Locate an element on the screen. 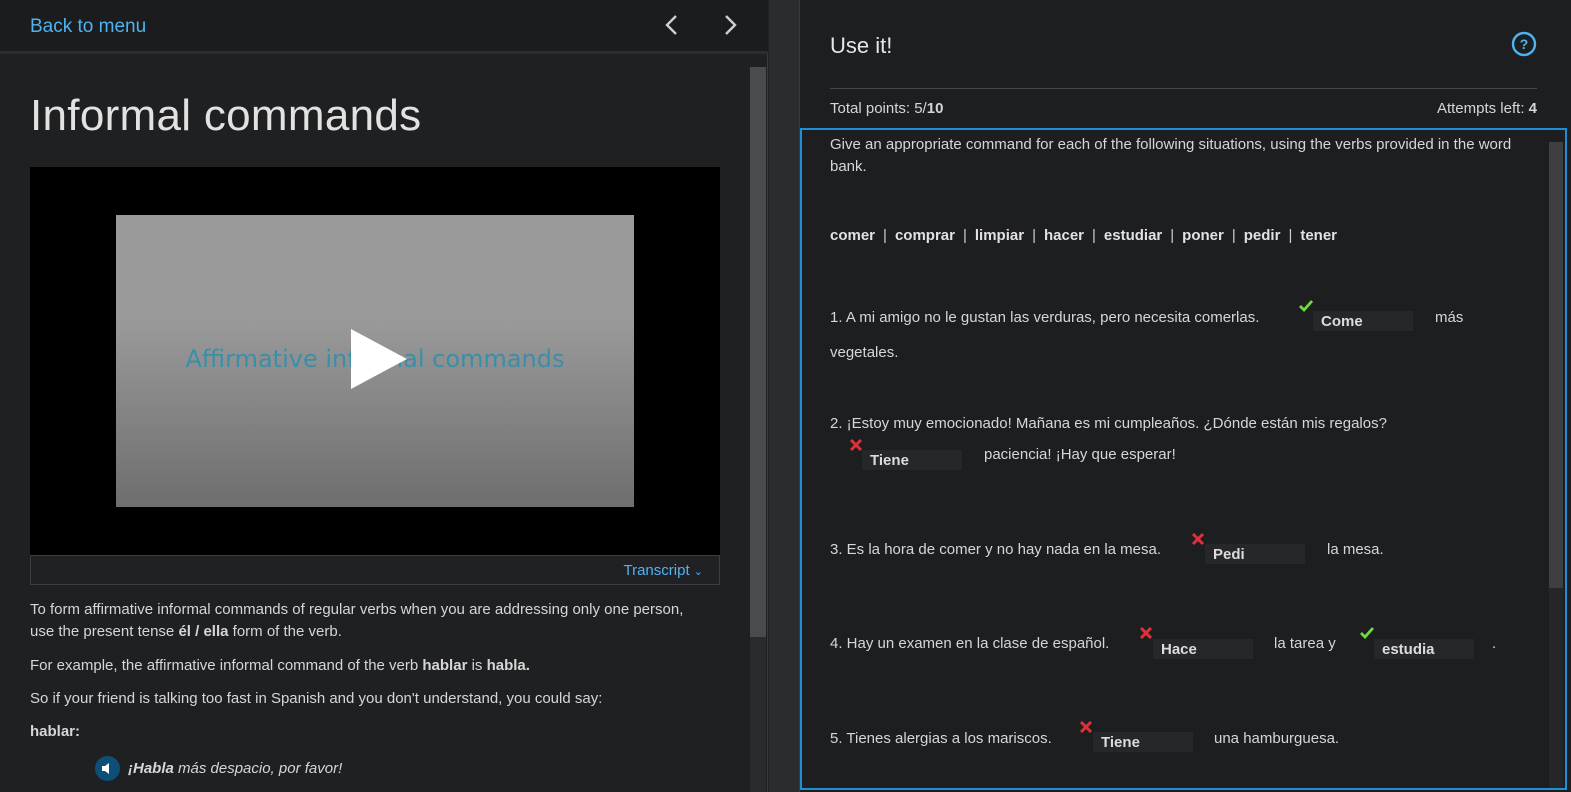  previous-page-button is located at coordinates (673, 25).